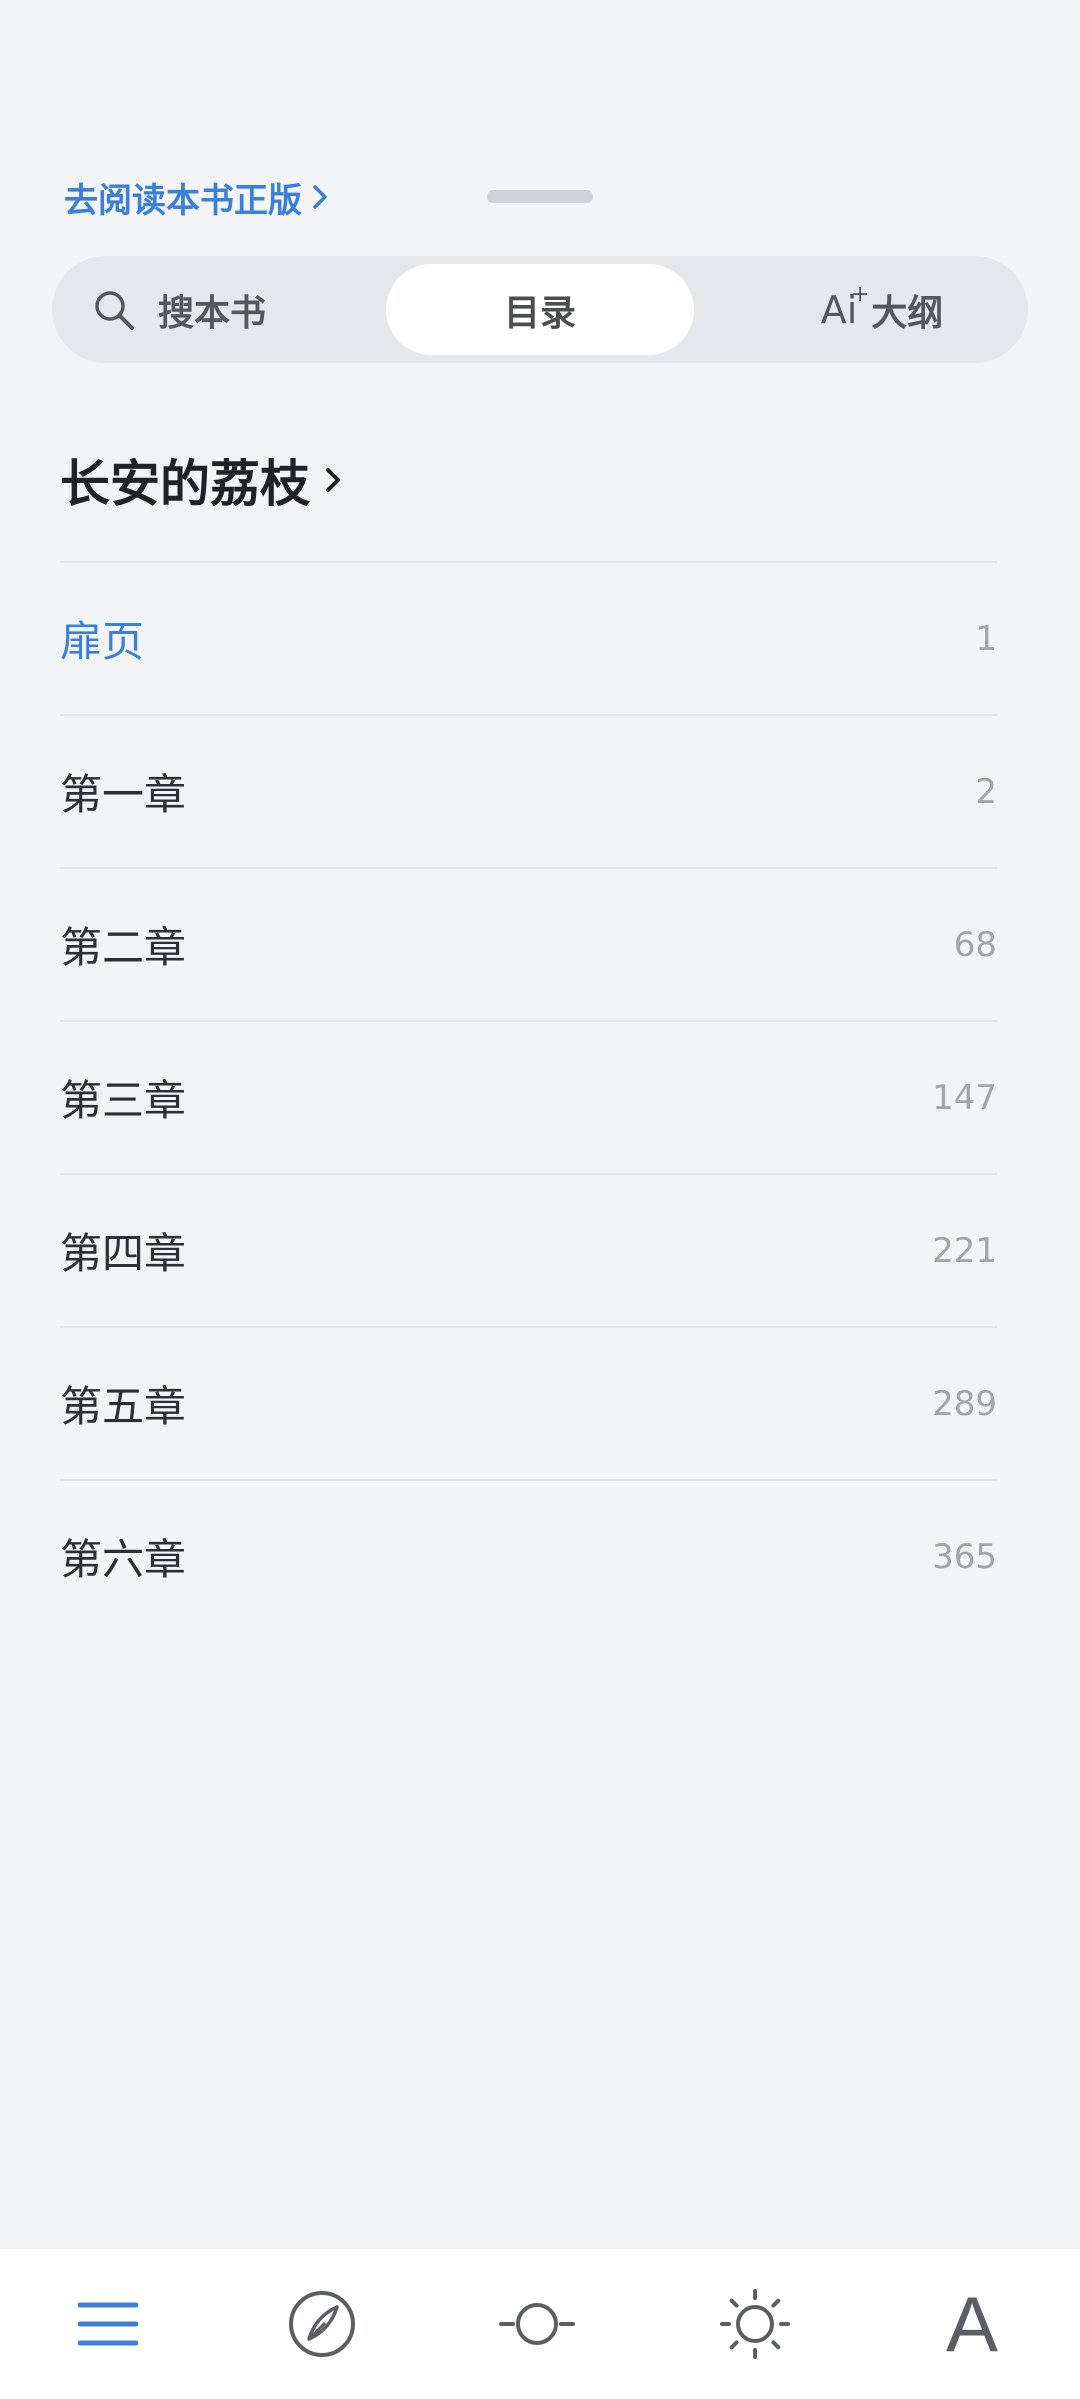  Describe the element at coordinates (964, 1097) in the screenshot. I see `chapter-page: 147` at that location.